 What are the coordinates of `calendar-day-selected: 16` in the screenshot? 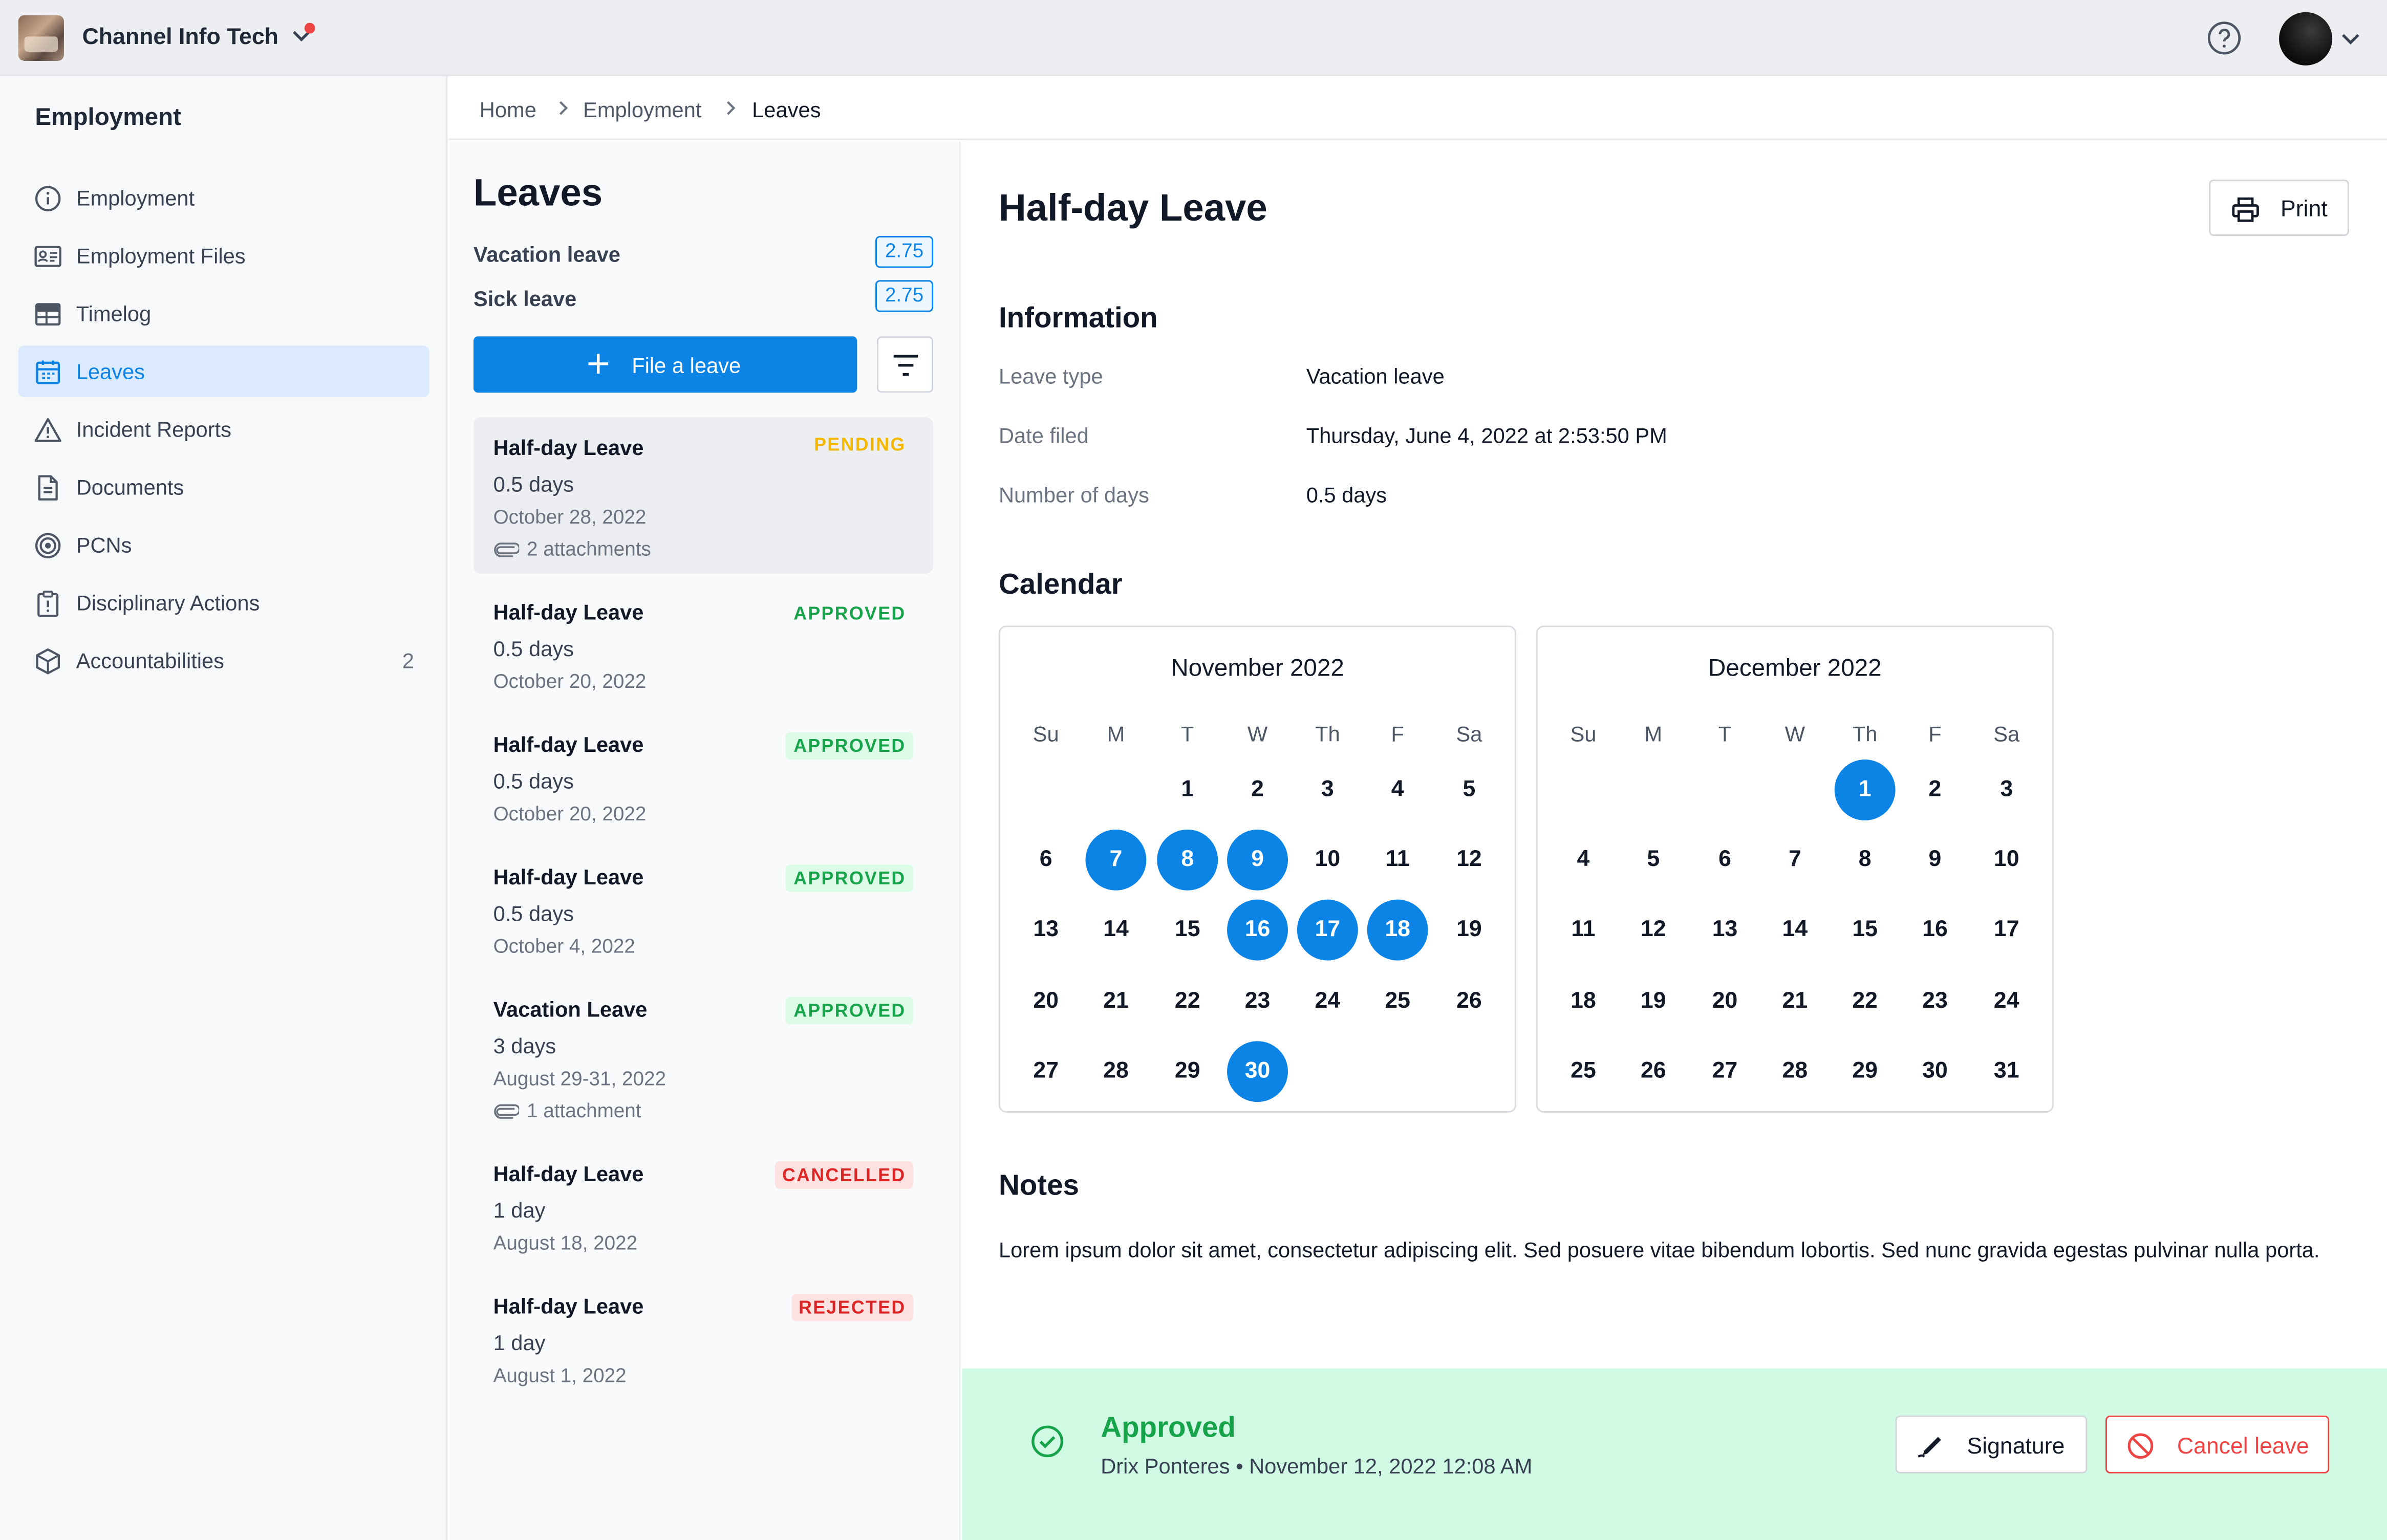 It's located at (1257, 930).